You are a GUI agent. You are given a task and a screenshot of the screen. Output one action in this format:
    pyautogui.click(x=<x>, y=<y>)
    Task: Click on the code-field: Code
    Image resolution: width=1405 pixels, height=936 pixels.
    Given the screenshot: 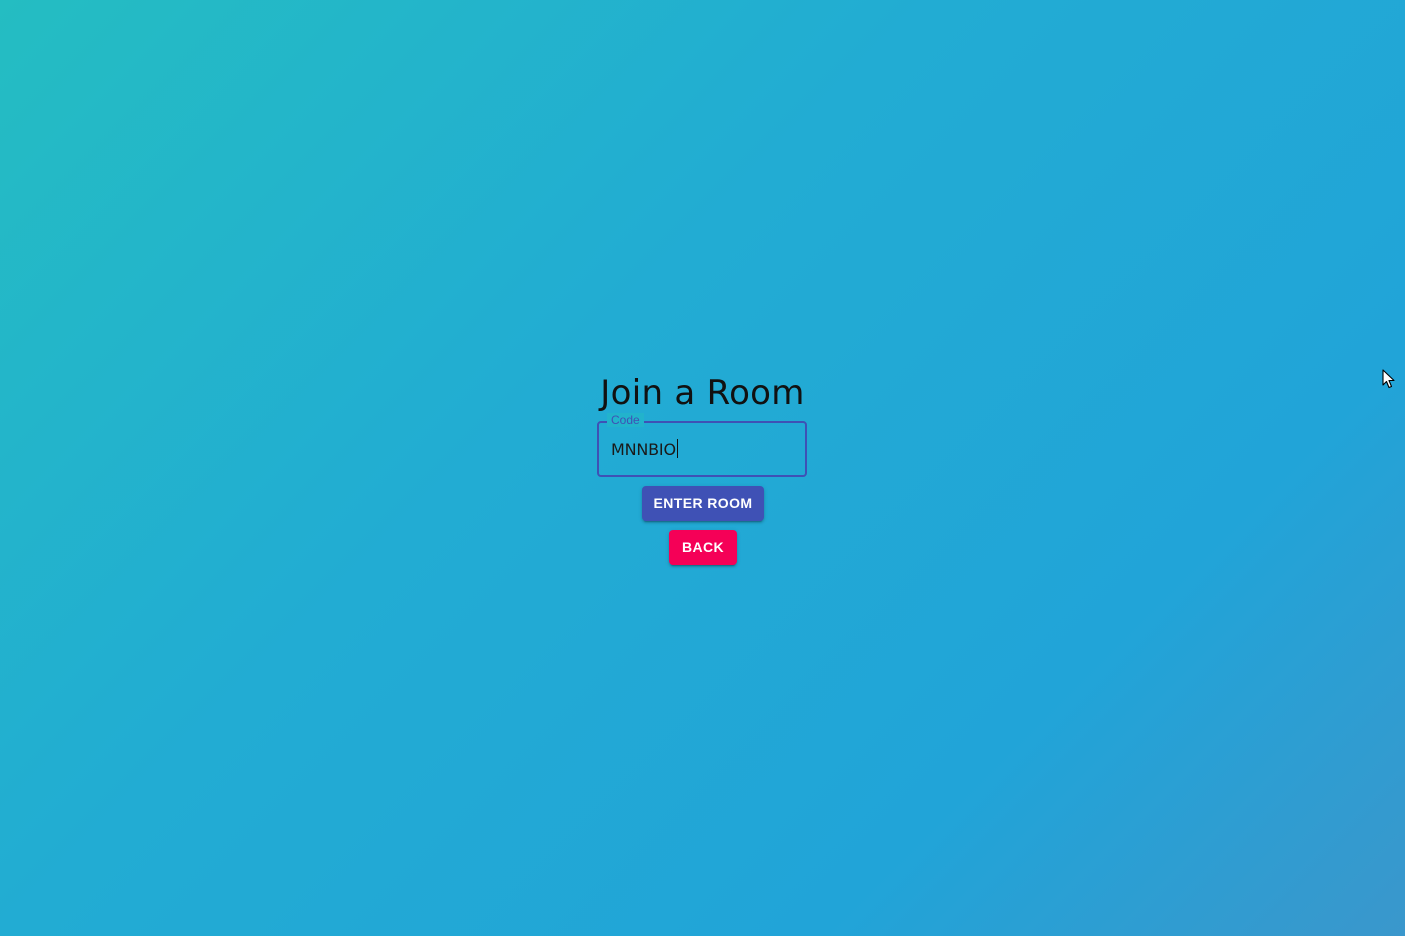 What is the action you would take?
    pyautogui.click(x=702, y=445)
    